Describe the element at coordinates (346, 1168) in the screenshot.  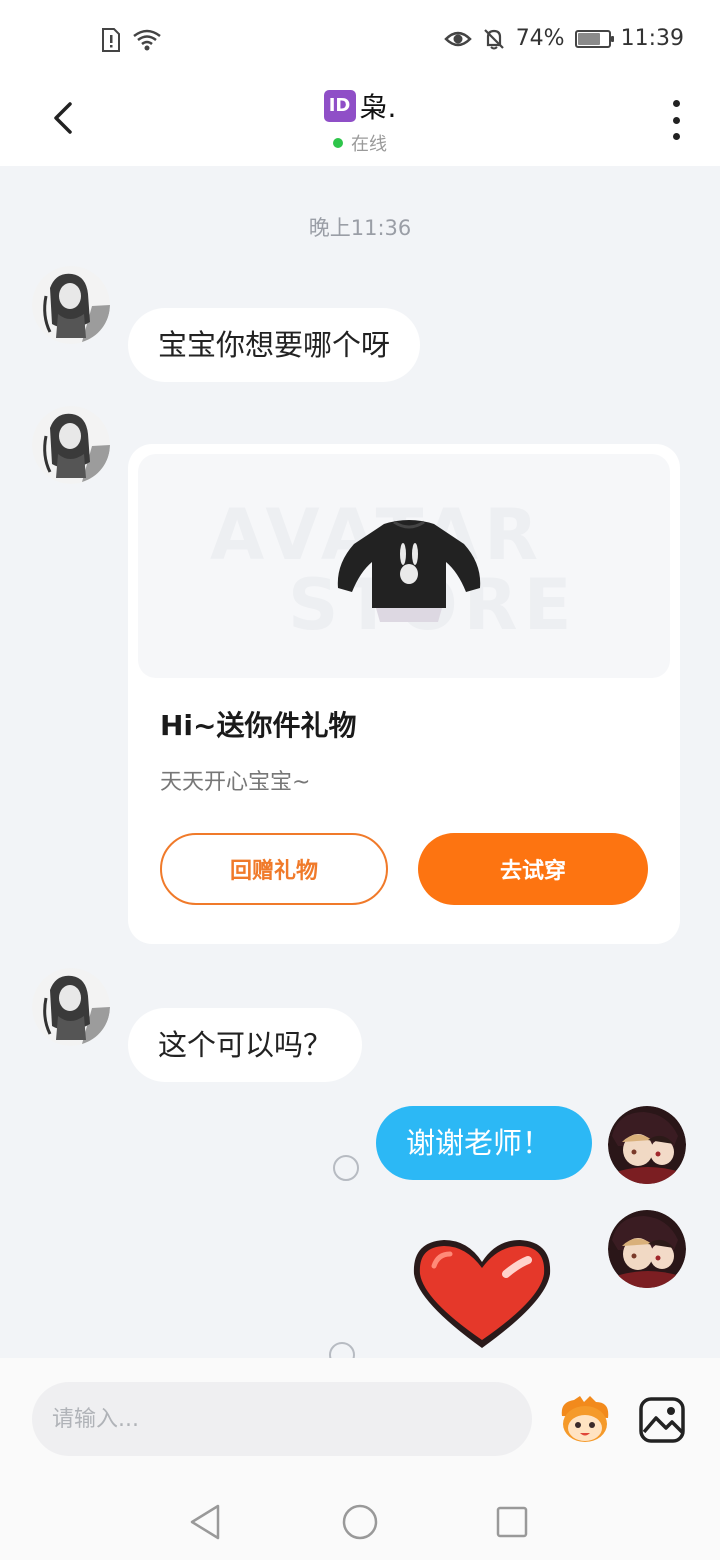
I see `read-status-icon` at that location.